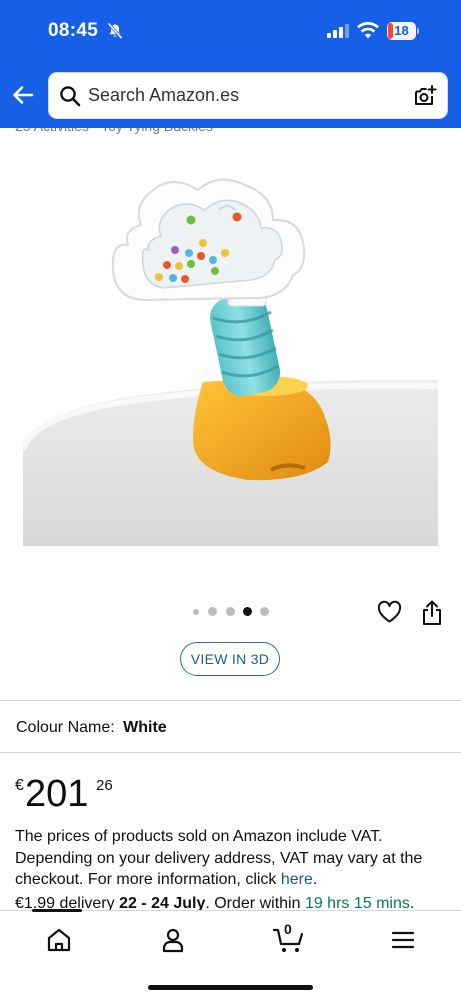 Image resolution: width=461 pixels, height=999 pixels. I want to click on share-icon, so click(432, 613).